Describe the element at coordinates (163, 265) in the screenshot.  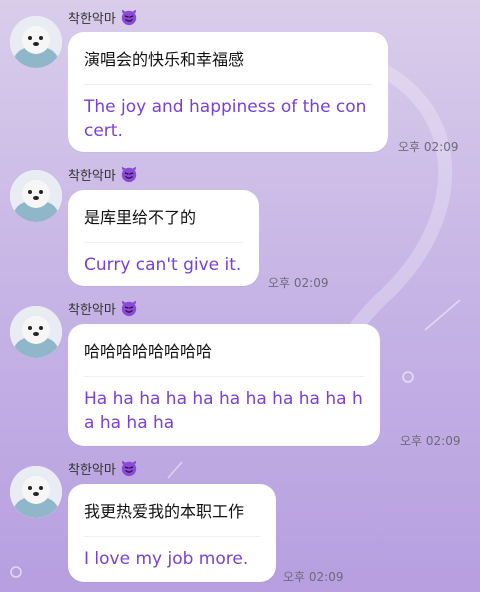
I see `translation-text: Curry can't give it.` at that location.